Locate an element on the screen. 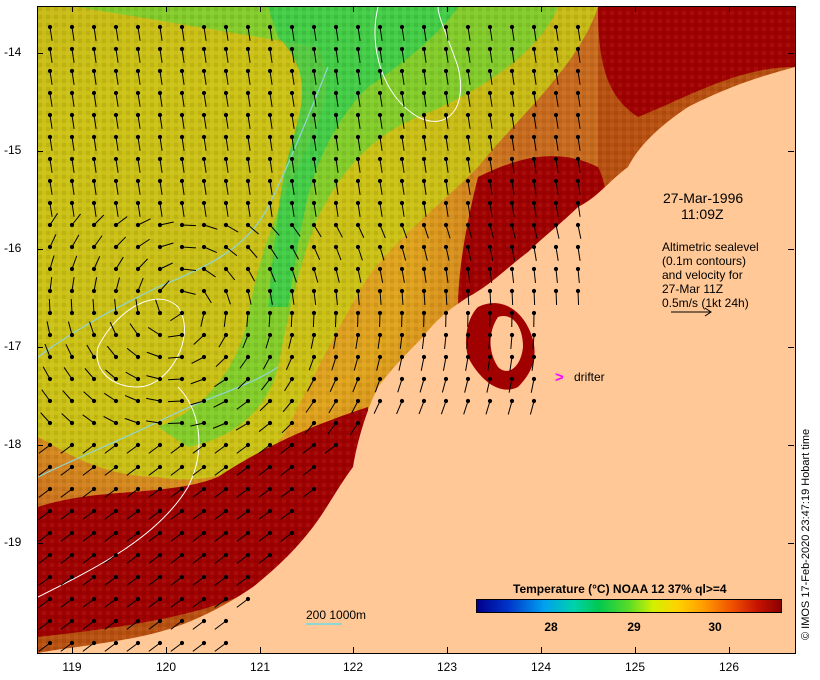  colorbar-title: Temperature (°C) NOAA 12 37% ql>=4 is located at coordinates (620, 589).